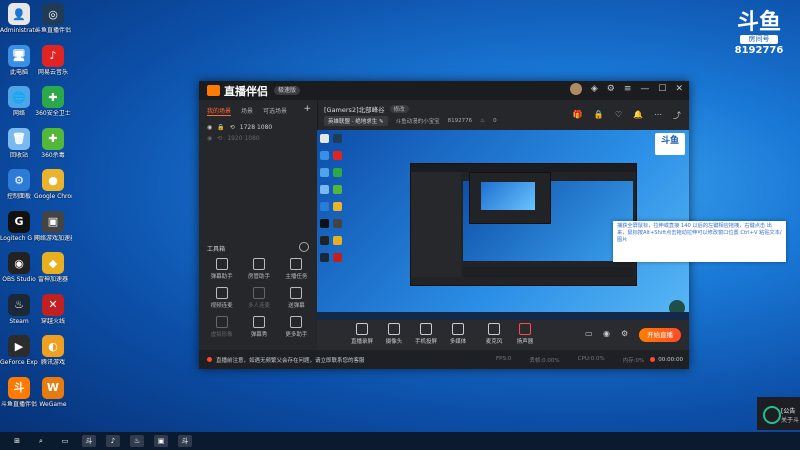 The image size is (800, 450). I want to click on source-row: ◉ 🔒 ⟲ 1728 1080, so click(258, 127).